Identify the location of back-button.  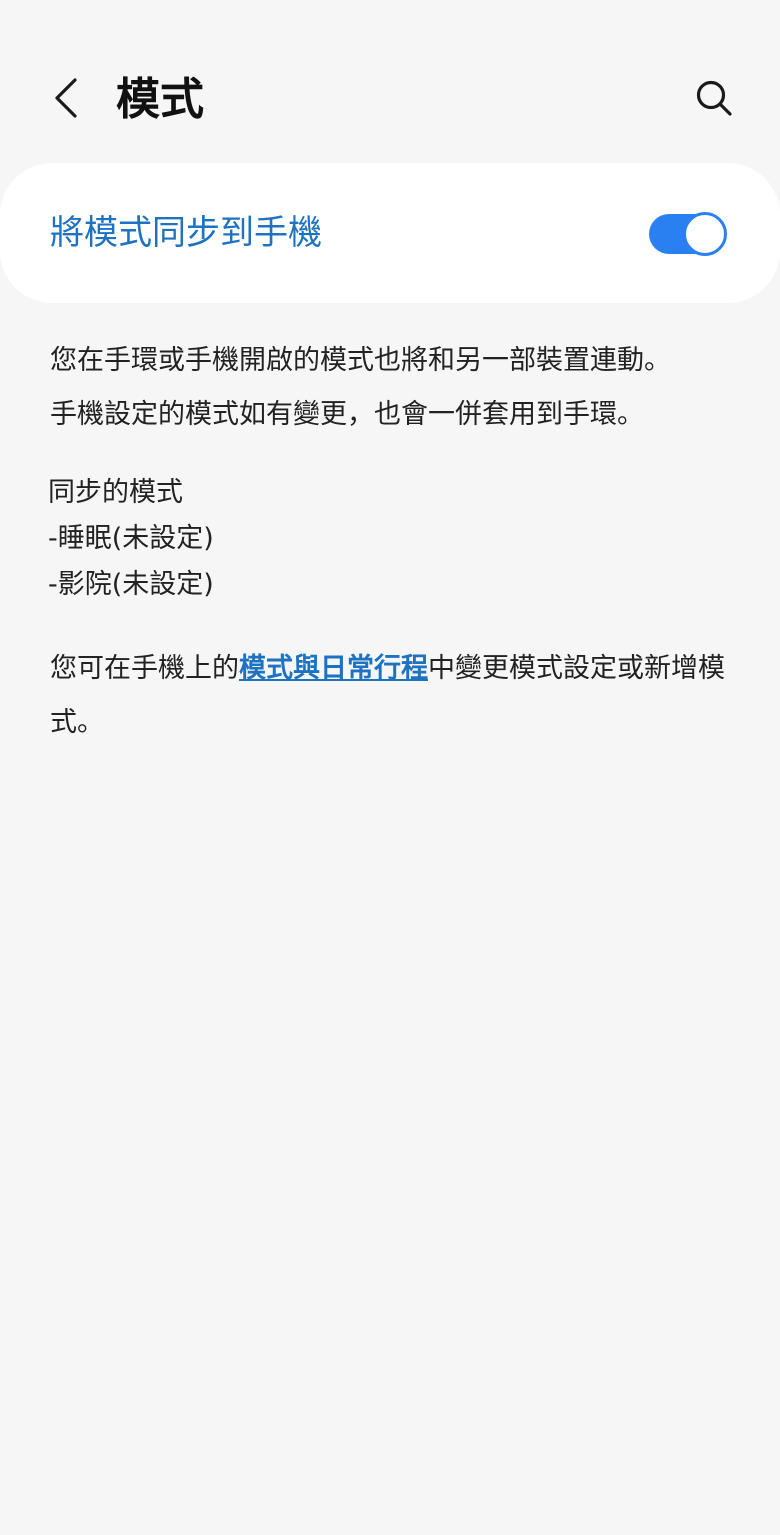
(66, 98).